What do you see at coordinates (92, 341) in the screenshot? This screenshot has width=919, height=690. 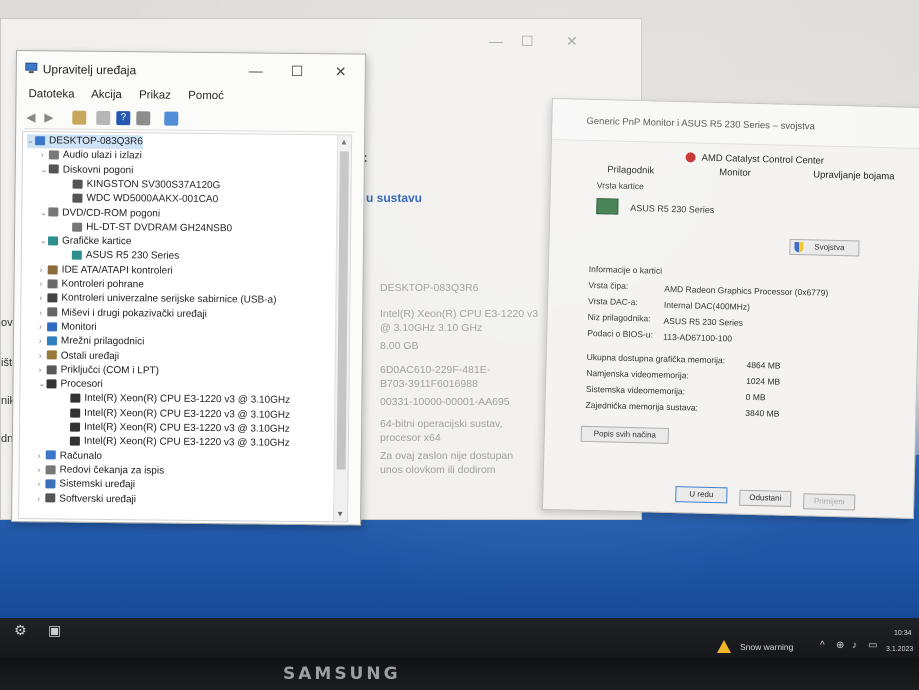 I see `tree-item: › Mrežni prilagodnici` at bounding box center [92, 341].